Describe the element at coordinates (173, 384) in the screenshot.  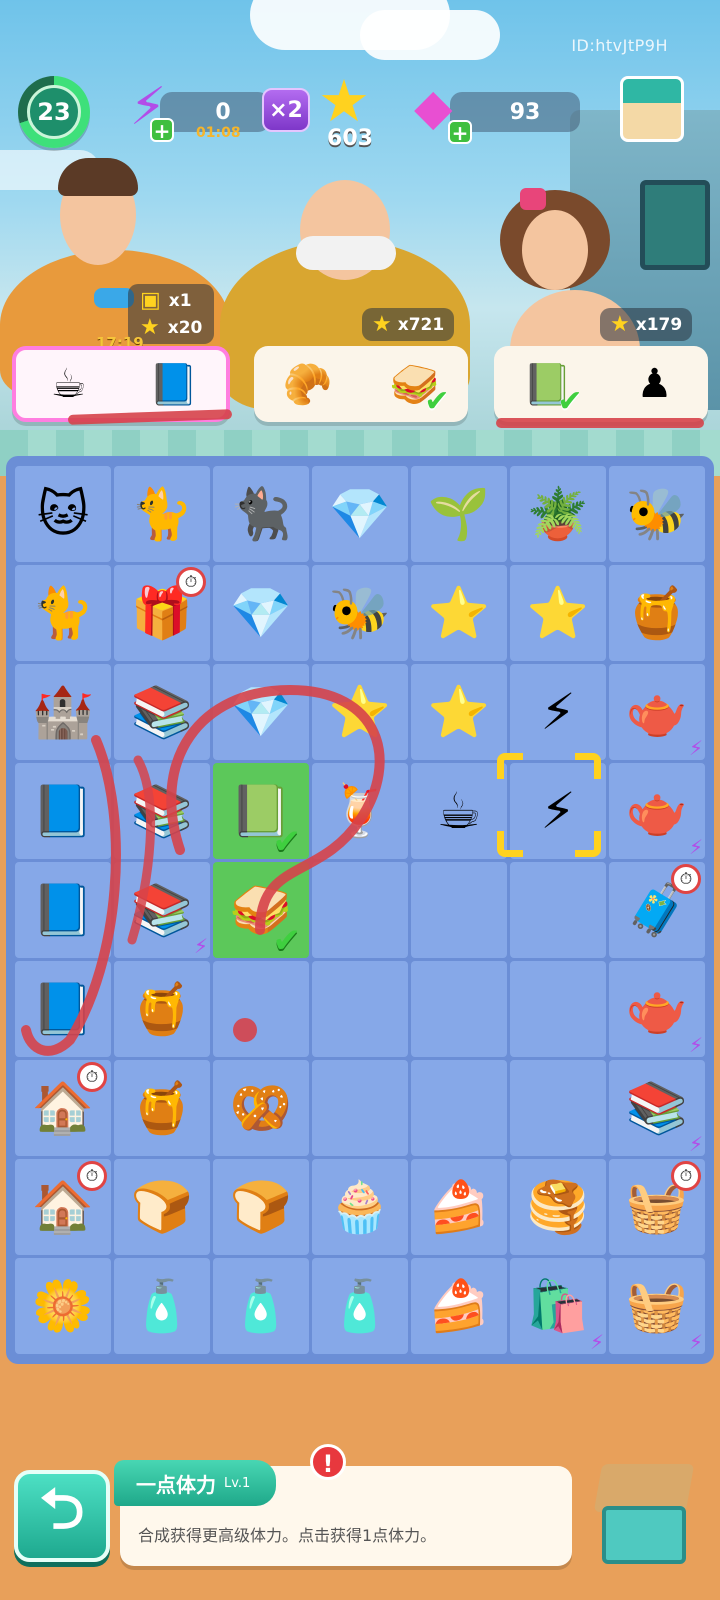
I see `storybook-icon: 📘` at that location.